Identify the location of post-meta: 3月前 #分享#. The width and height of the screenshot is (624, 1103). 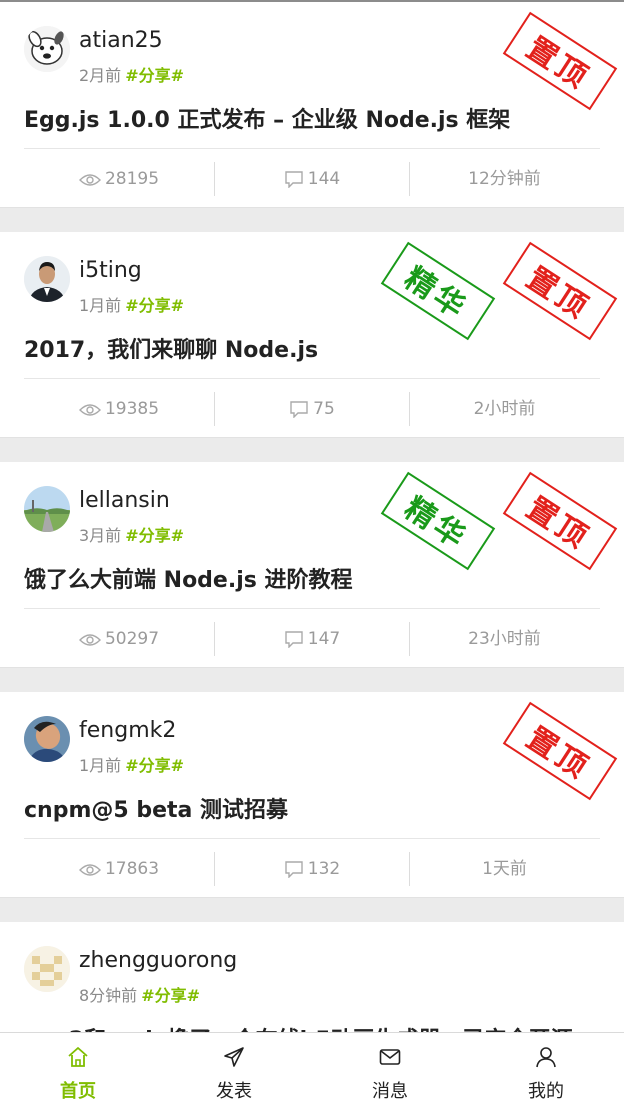
(131, 534).